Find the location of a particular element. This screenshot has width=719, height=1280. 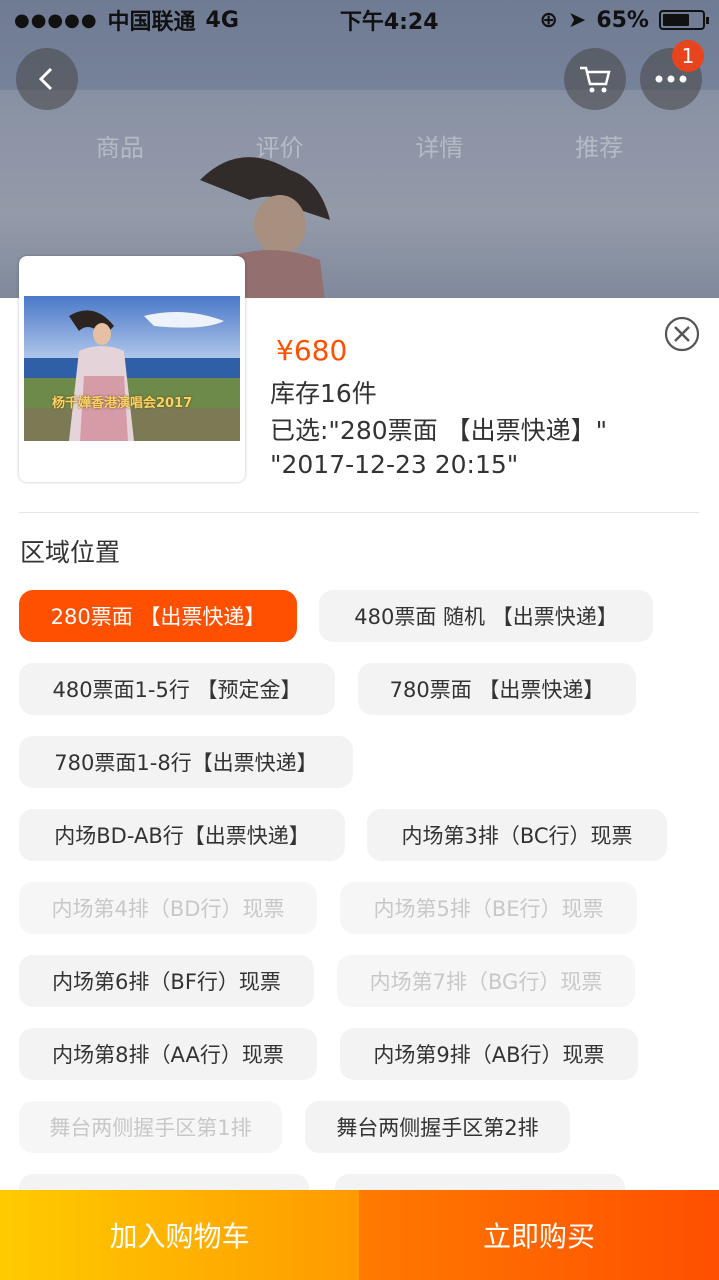

option-chip: 内场第8排（AA行）现票 is located at coordinates (168, 1054).